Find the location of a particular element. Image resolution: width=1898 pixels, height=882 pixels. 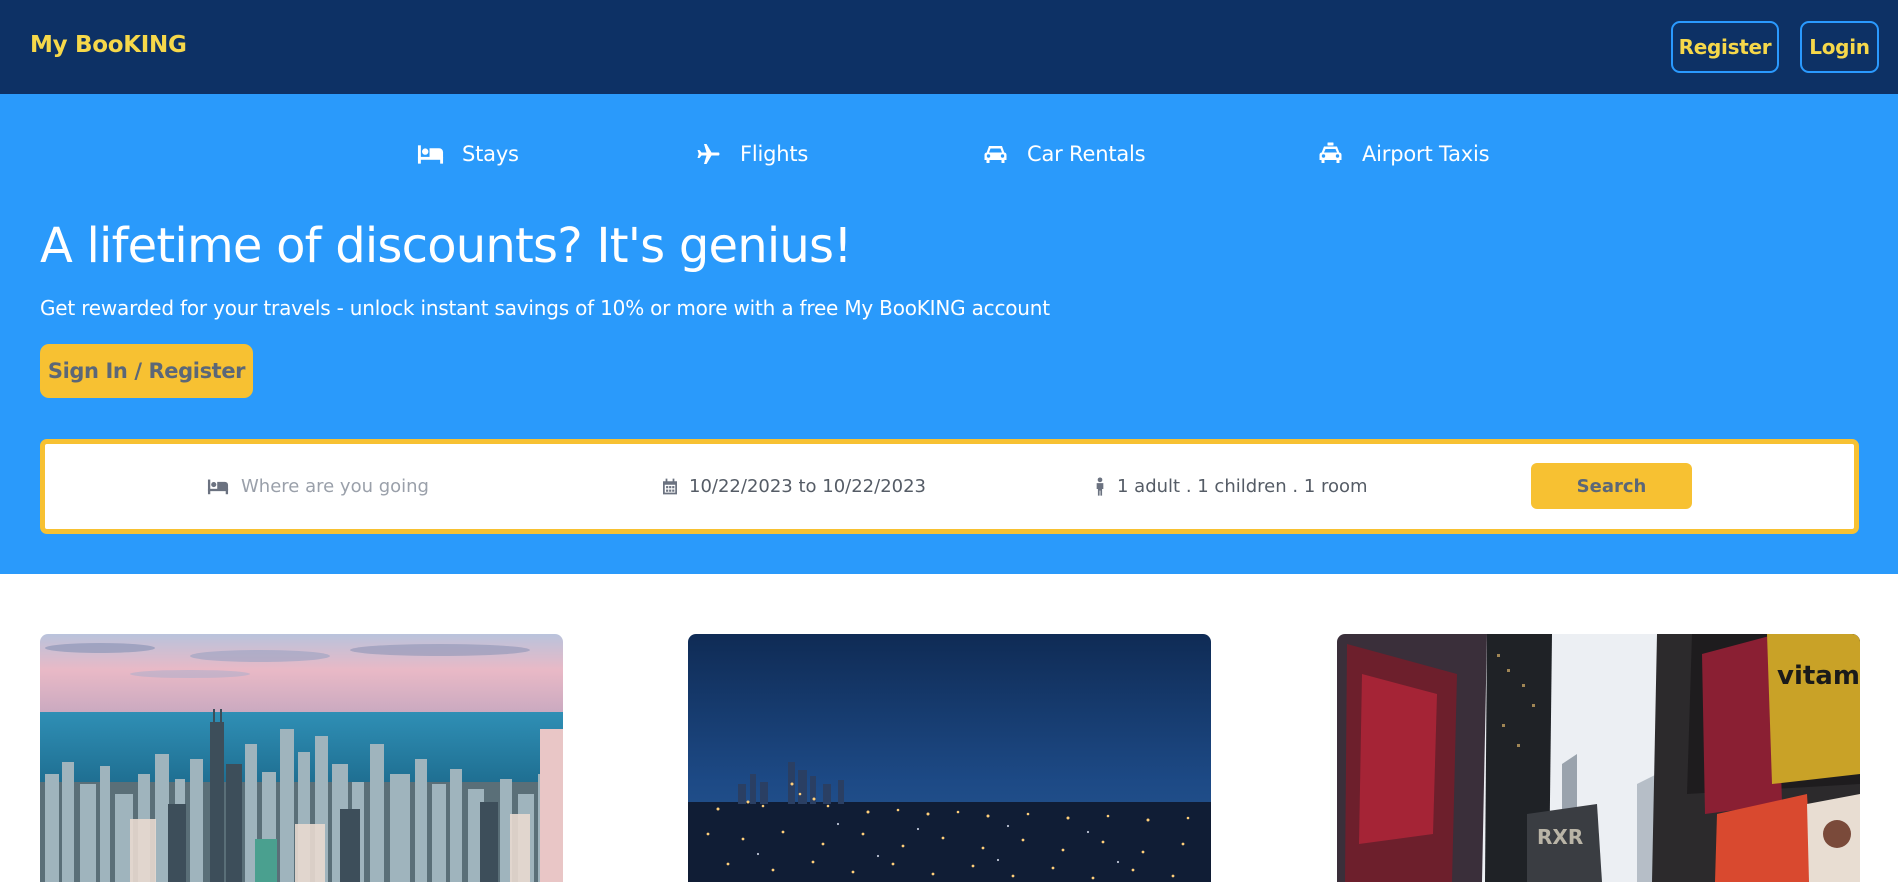

person-icon is located at coordinates (1100, 486).